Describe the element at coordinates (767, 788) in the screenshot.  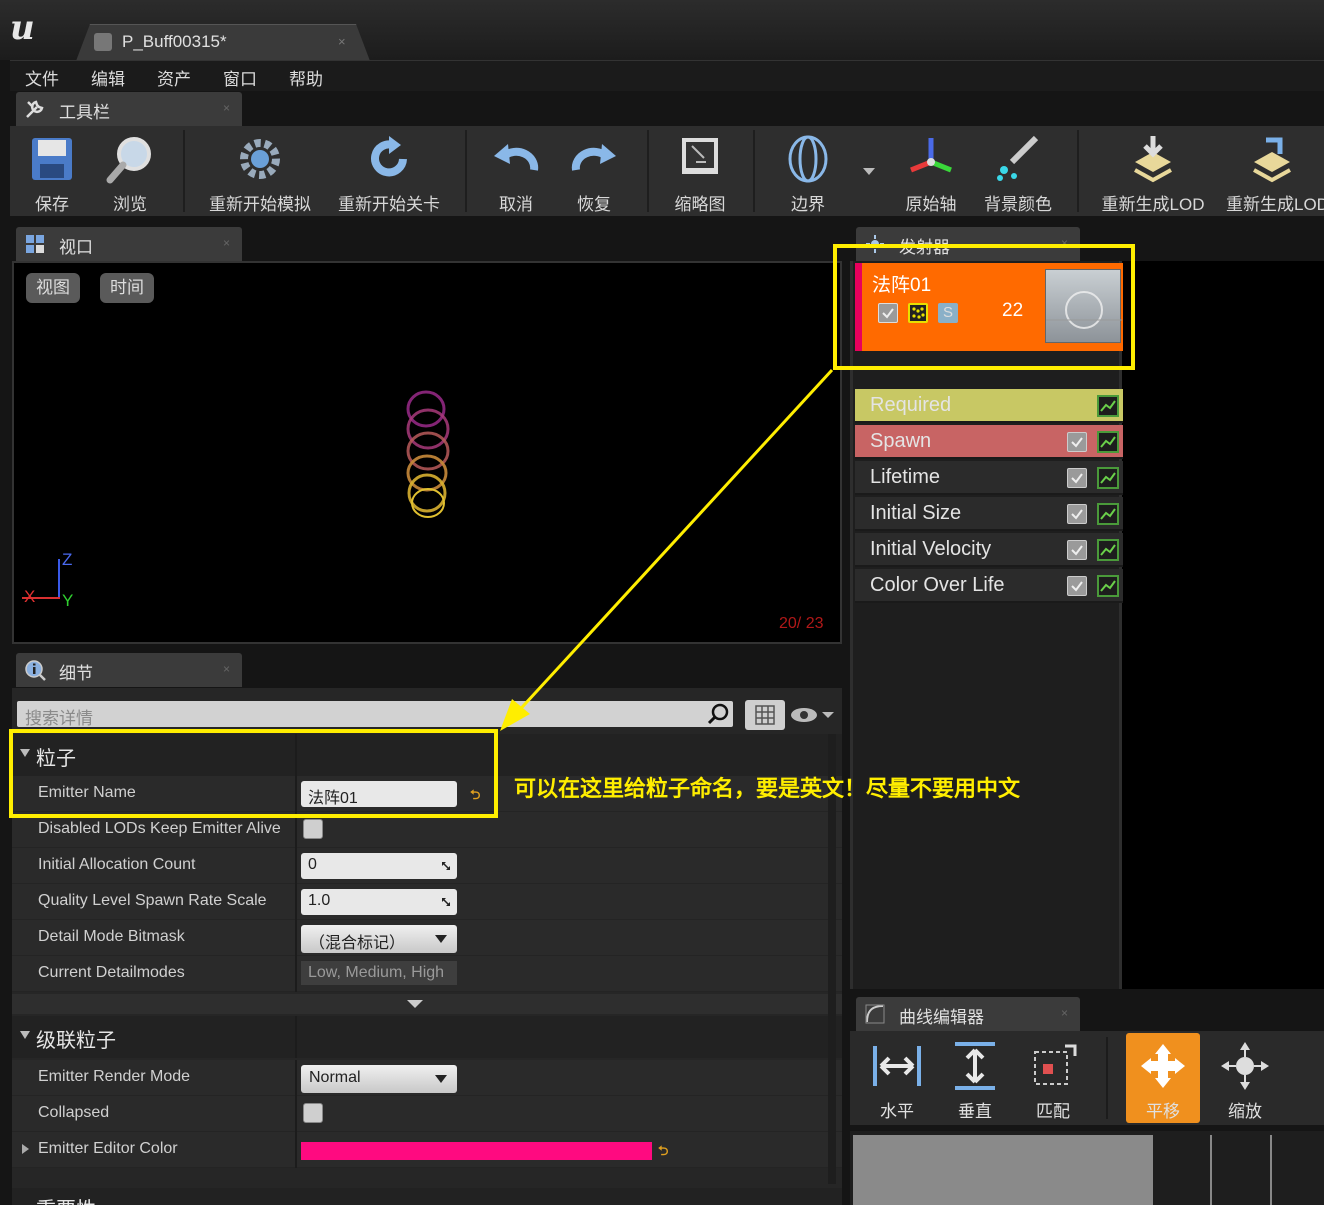
I see `annotation-text: 可以在这里给粒子命名，要是英文！尽量不要用中文` at that location.